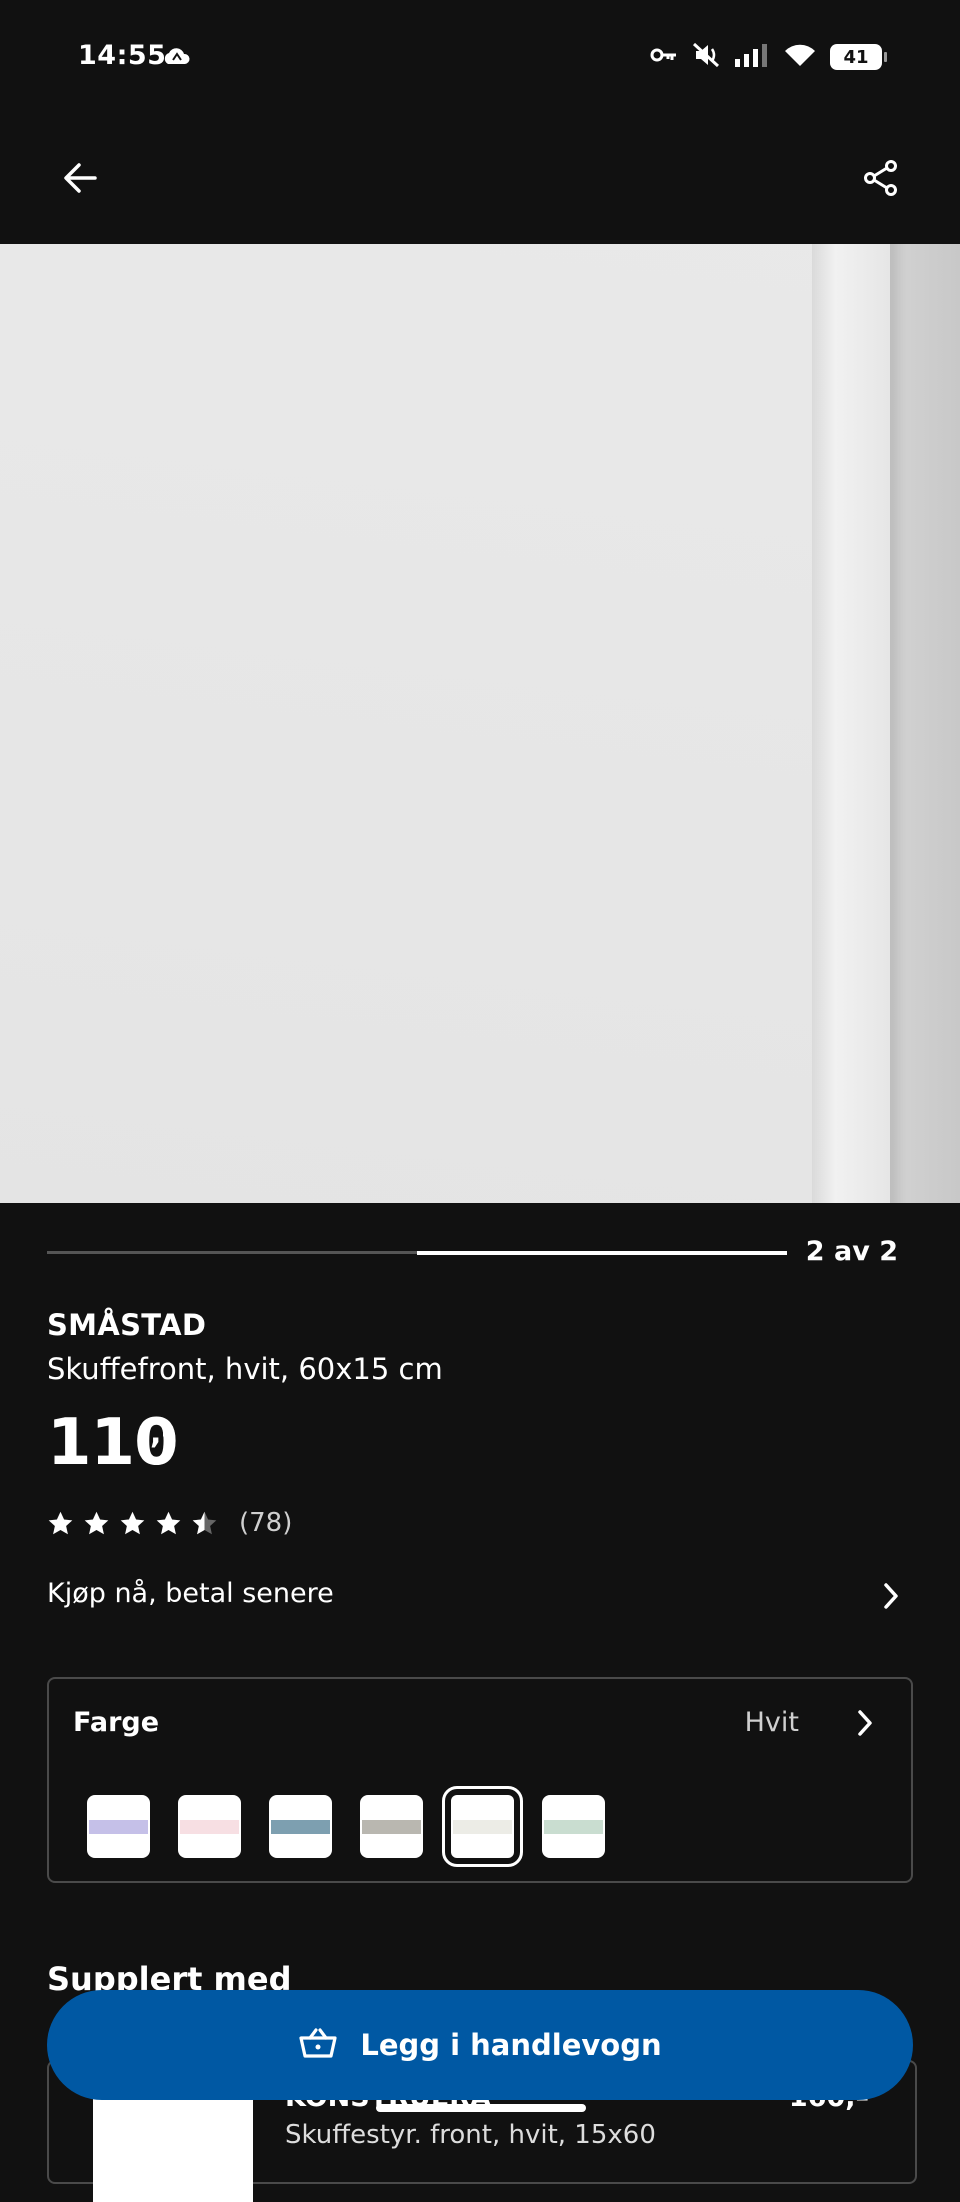  Describe the element at coordinates (480, 182) in the screenshot. I see `top-app-bar` at that location.